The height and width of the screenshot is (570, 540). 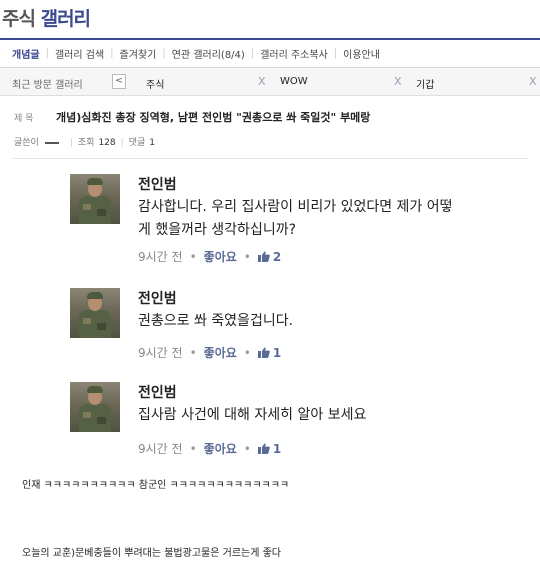 I want to click on recent-tab-wow: WOW, so click(x=294, y=81).